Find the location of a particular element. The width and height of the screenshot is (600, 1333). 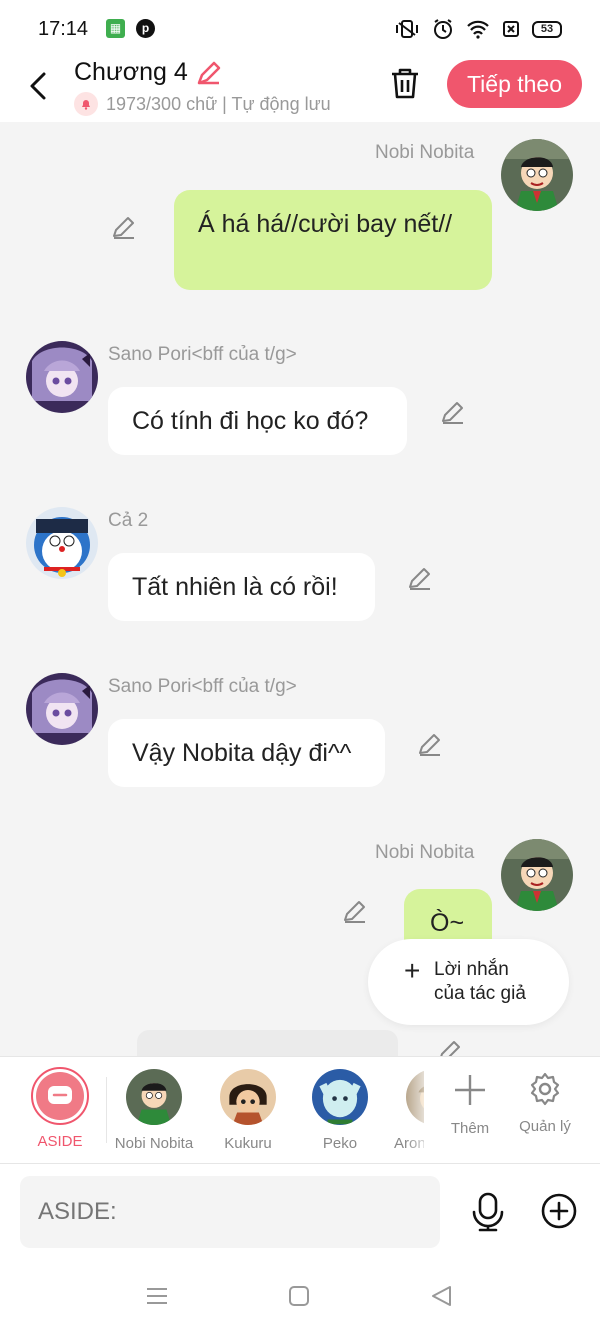

input-row is located at coordinates (300, 1213).